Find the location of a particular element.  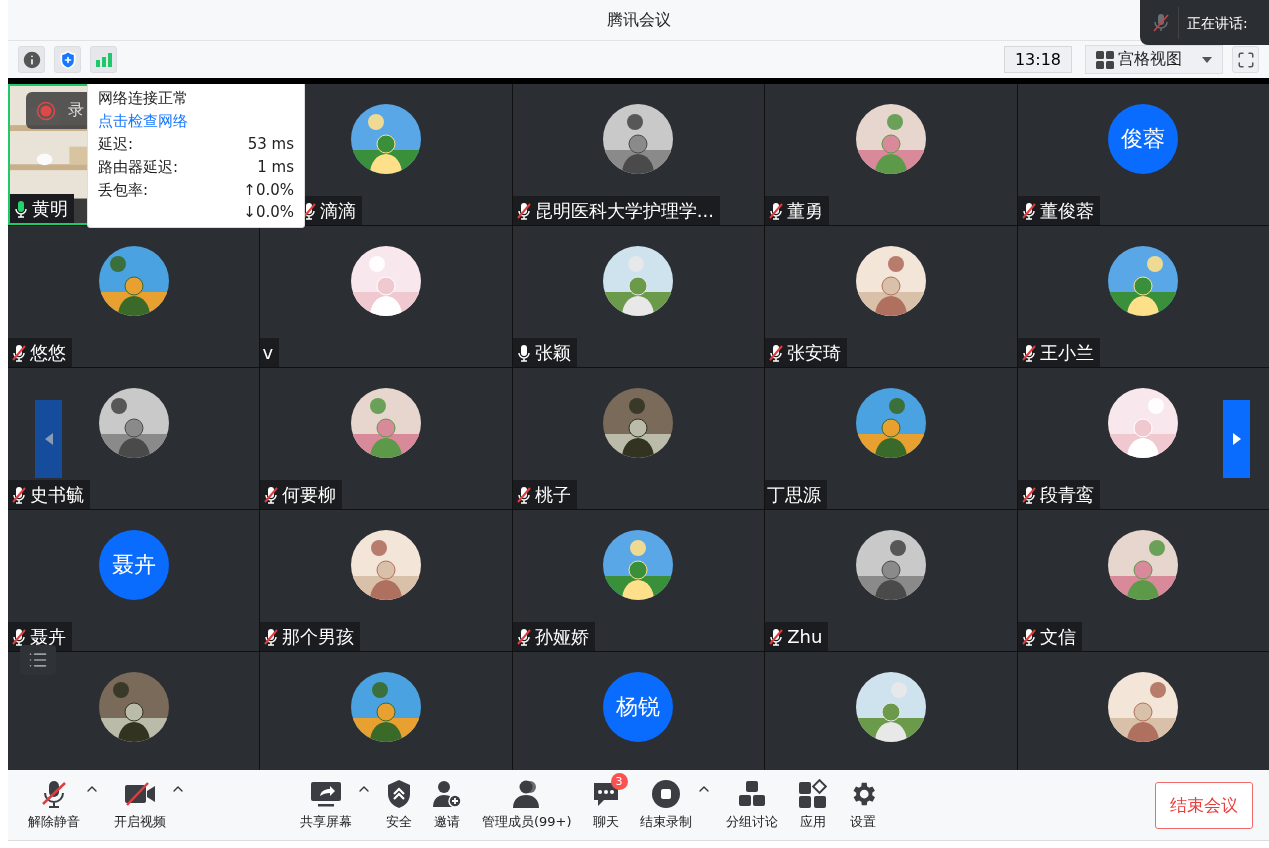

view-dropdown: 宫格视图 is located at coordinates (1154, 59).